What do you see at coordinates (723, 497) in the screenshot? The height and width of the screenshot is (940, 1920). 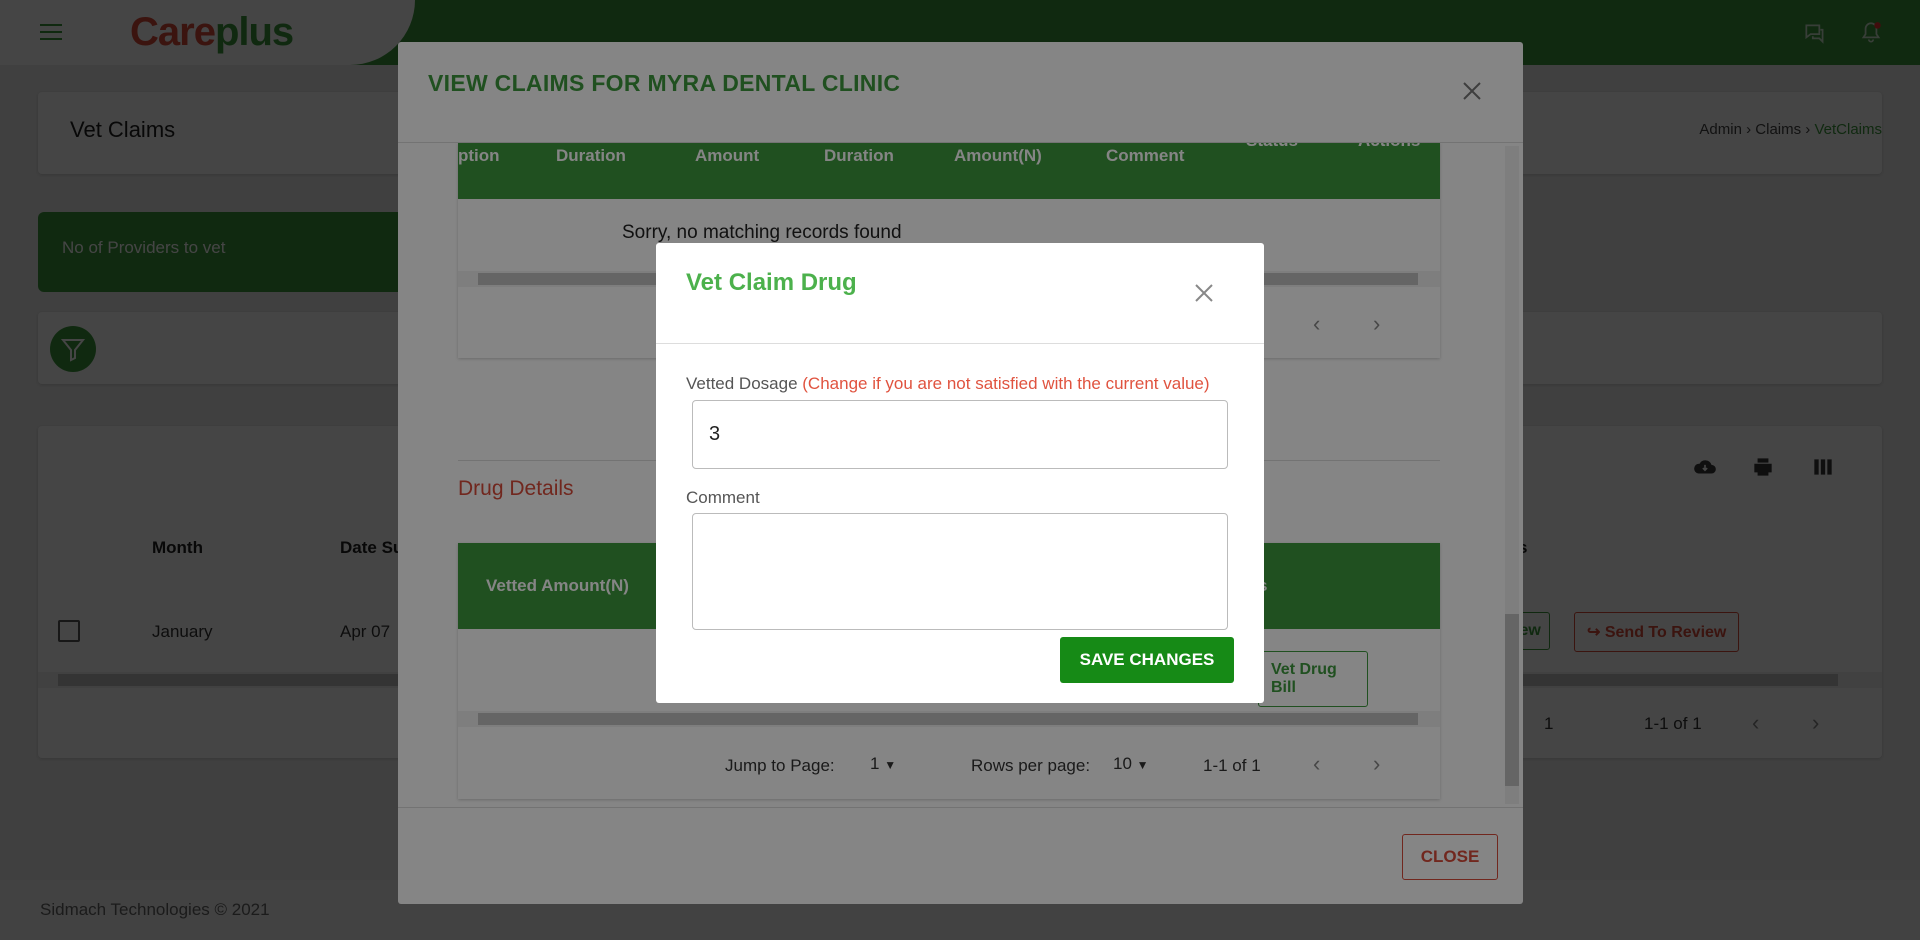 I see `comment-label: Comment` at bounding box center [723, 497].